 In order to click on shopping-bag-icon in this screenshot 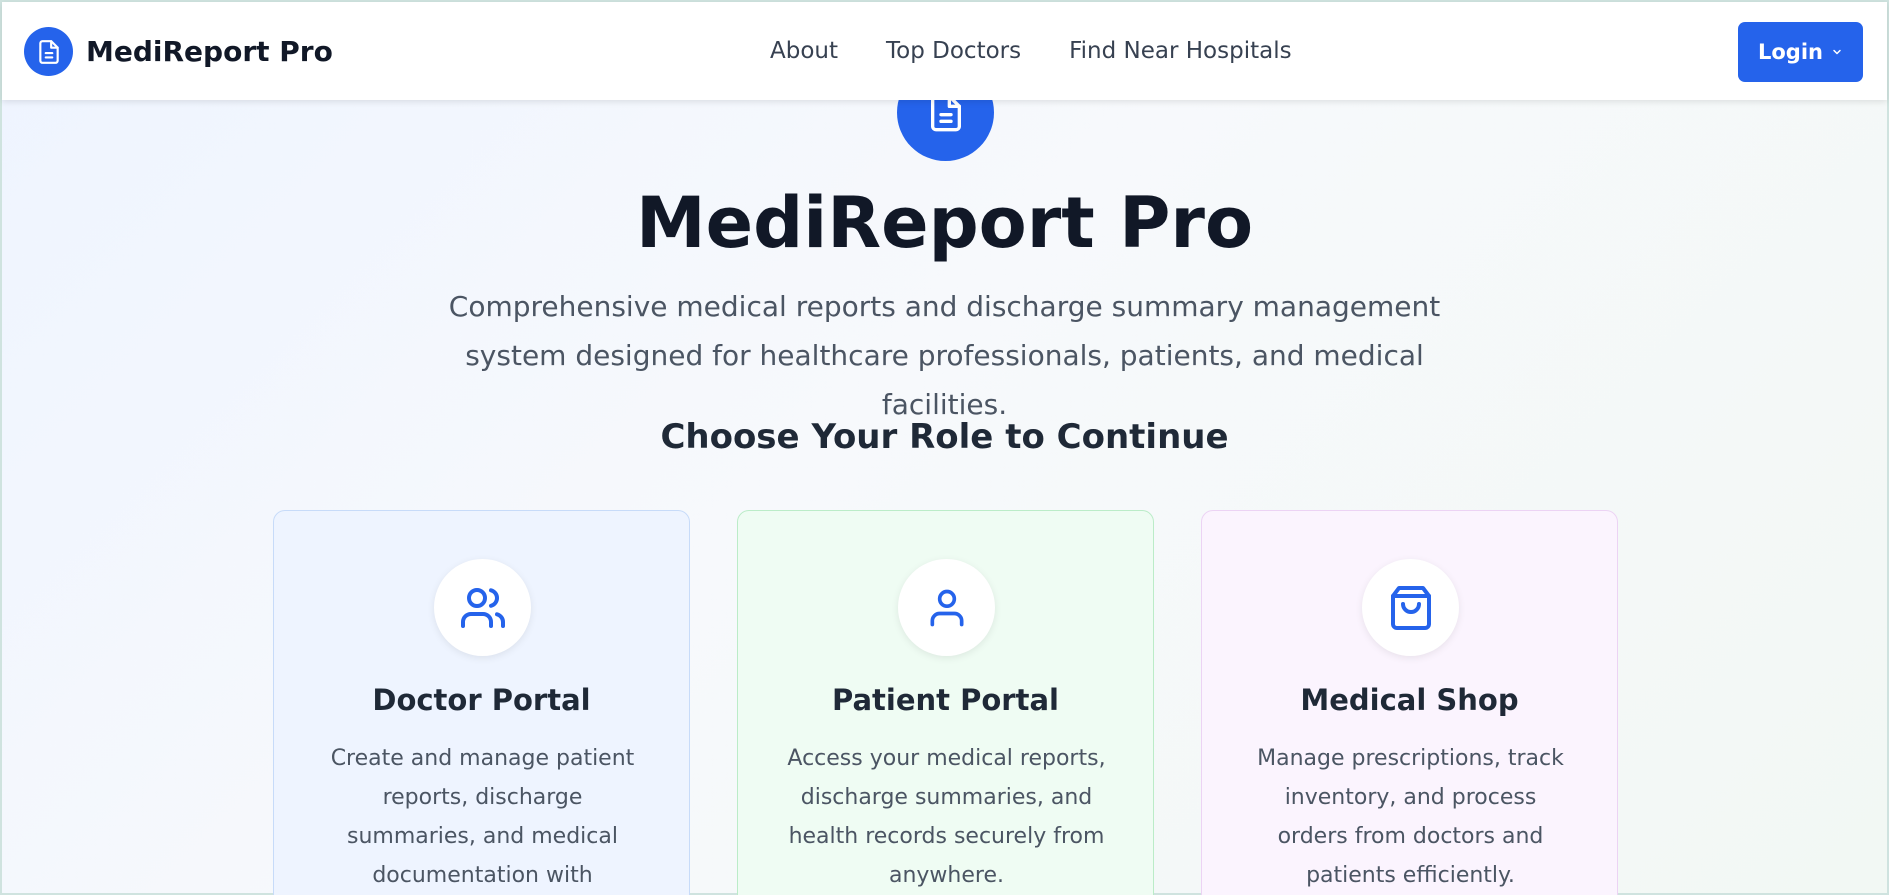, I will do `click(1410, 607)`.